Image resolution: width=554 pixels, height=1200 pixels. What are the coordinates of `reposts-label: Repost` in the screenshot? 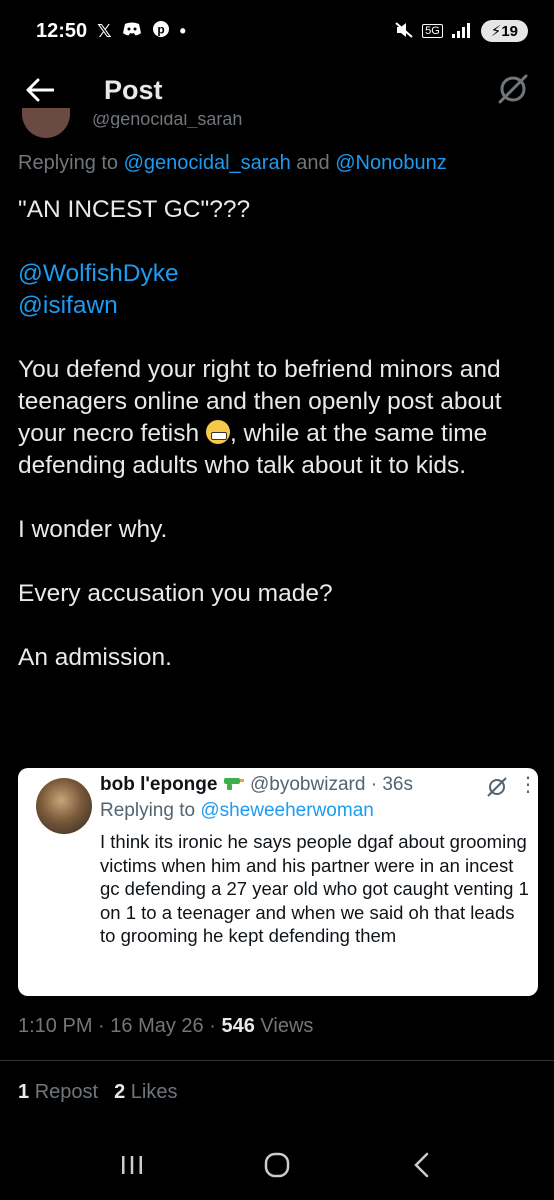 It's located at (66, 1092).